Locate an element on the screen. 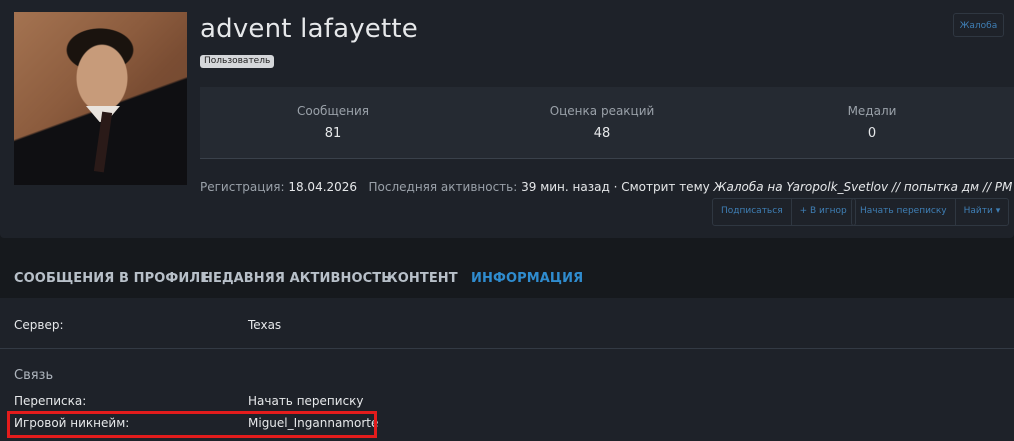 This screenshot has height=441, width=1014. ignore-button: + В игнор is located at coordinates (823, 212).